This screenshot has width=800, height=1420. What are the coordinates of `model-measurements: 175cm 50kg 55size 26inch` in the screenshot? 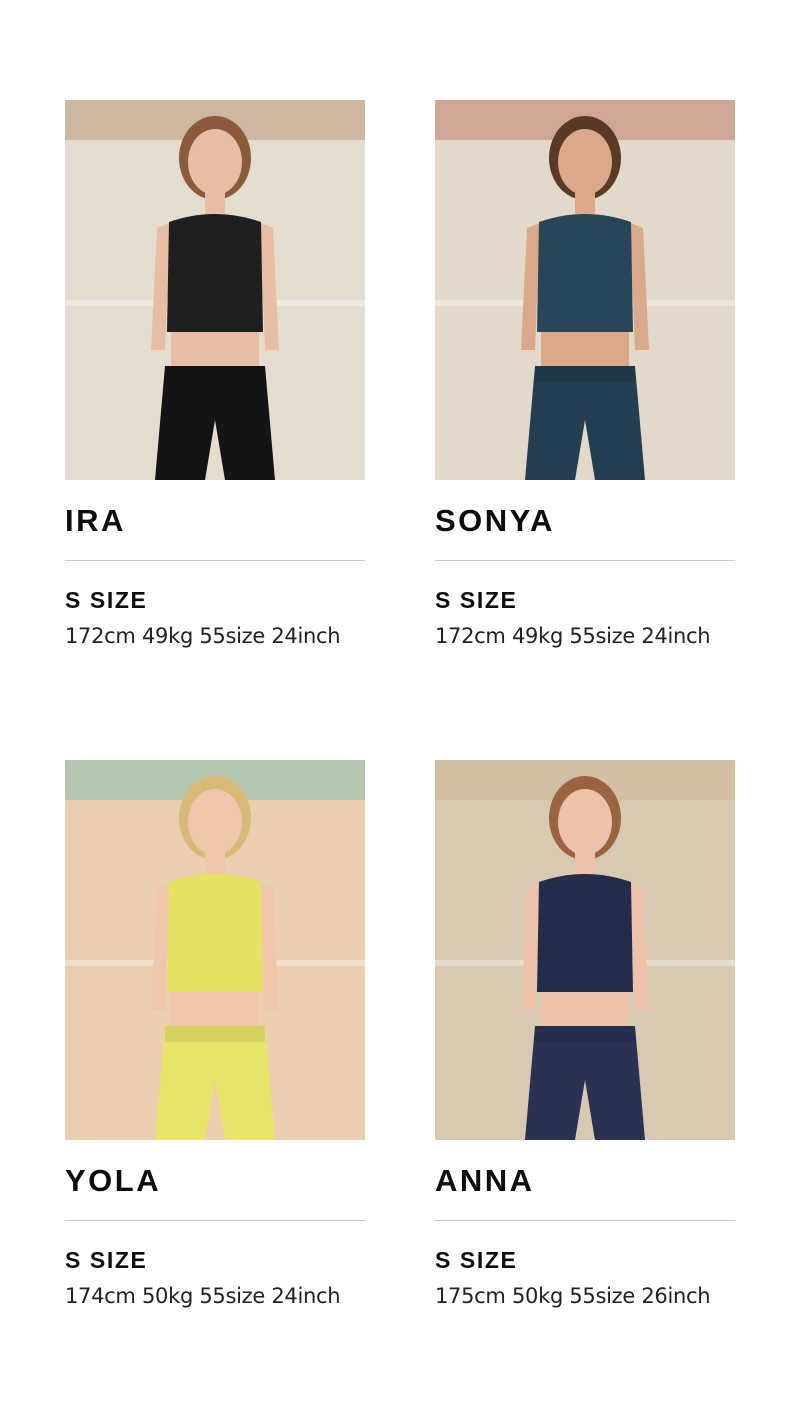 It's located at (573, 1296).